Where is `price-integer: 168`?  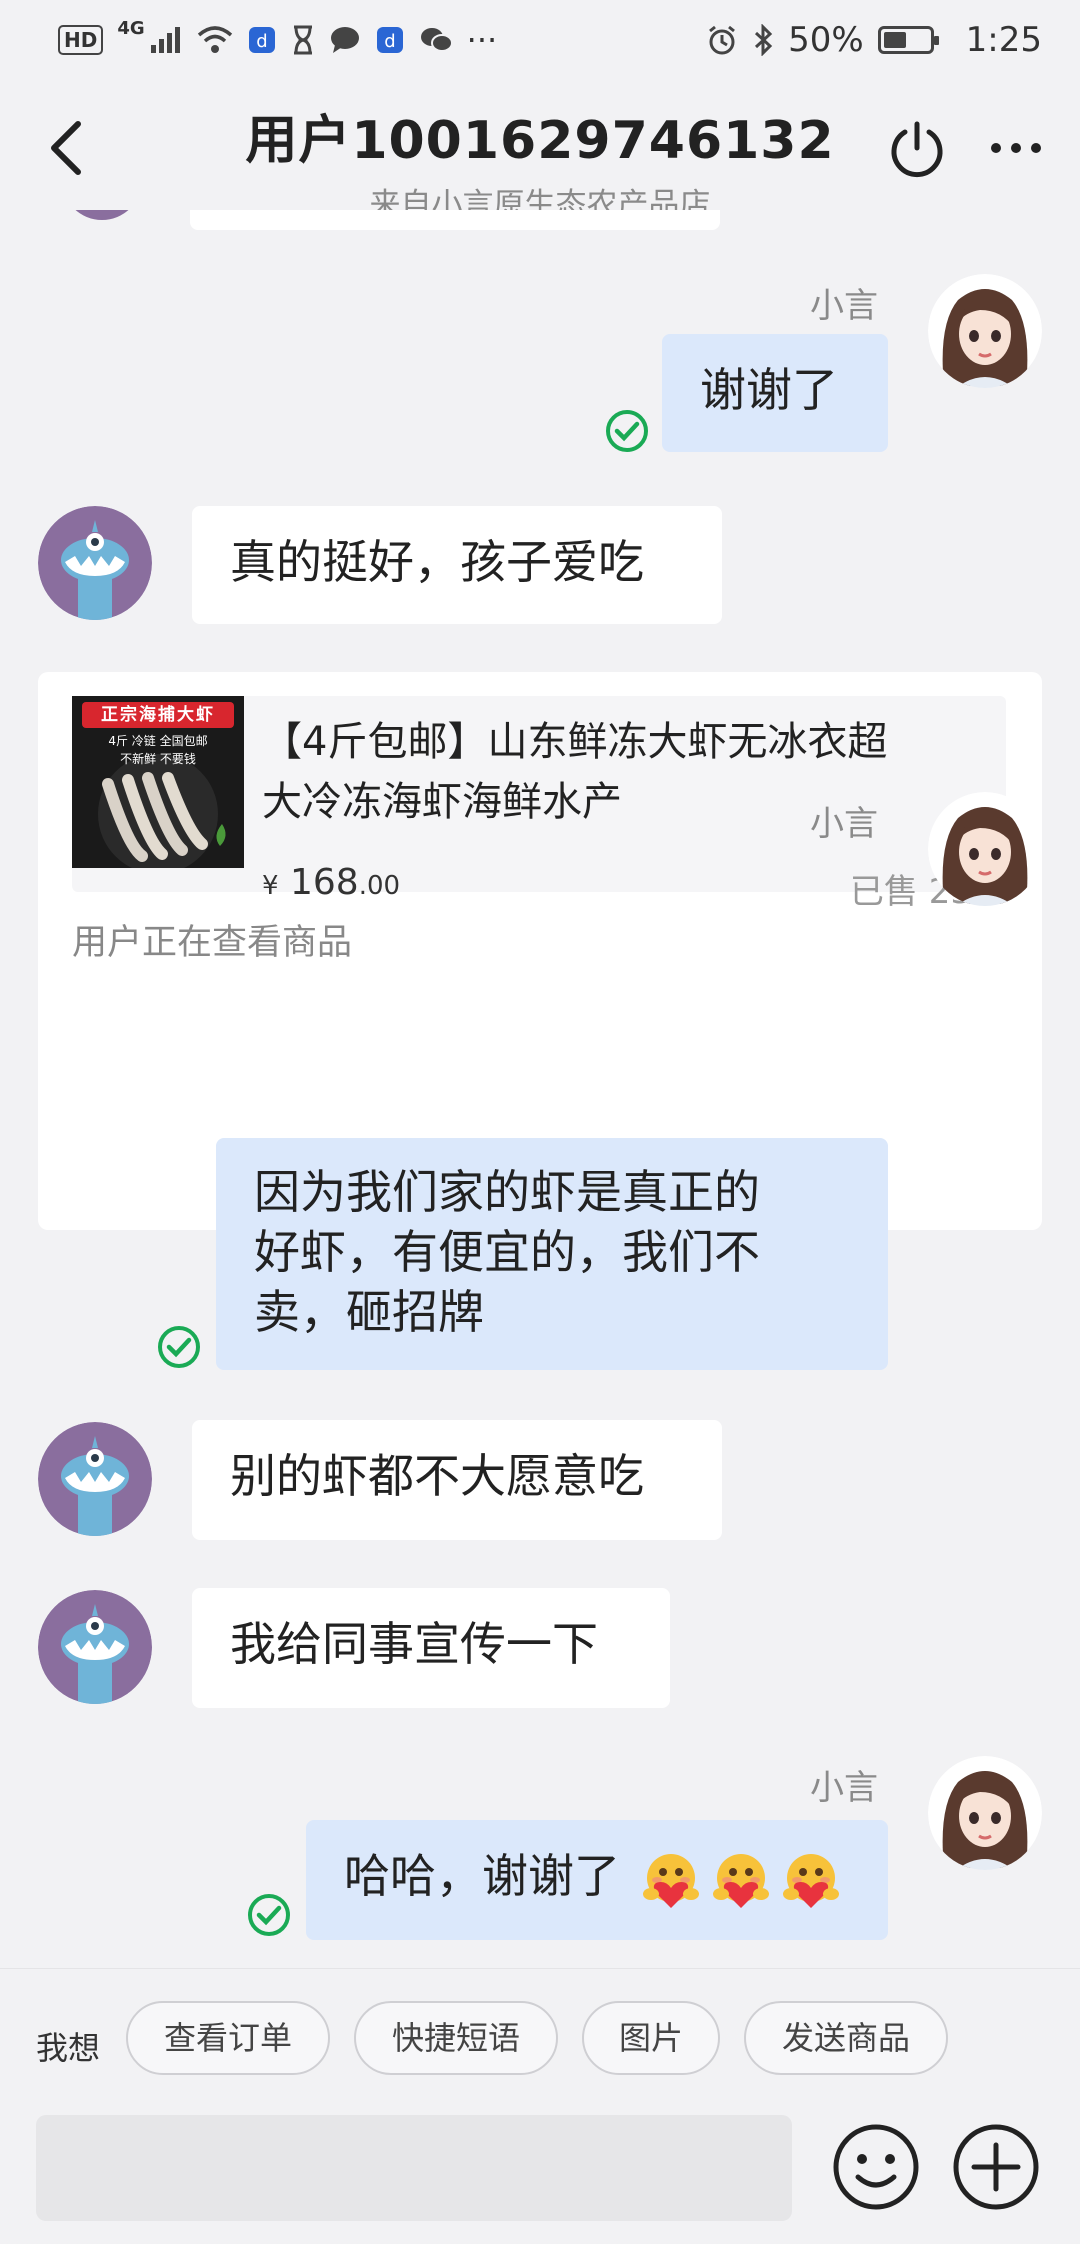
price-integer: 168 is located at coordinates (324, 882).